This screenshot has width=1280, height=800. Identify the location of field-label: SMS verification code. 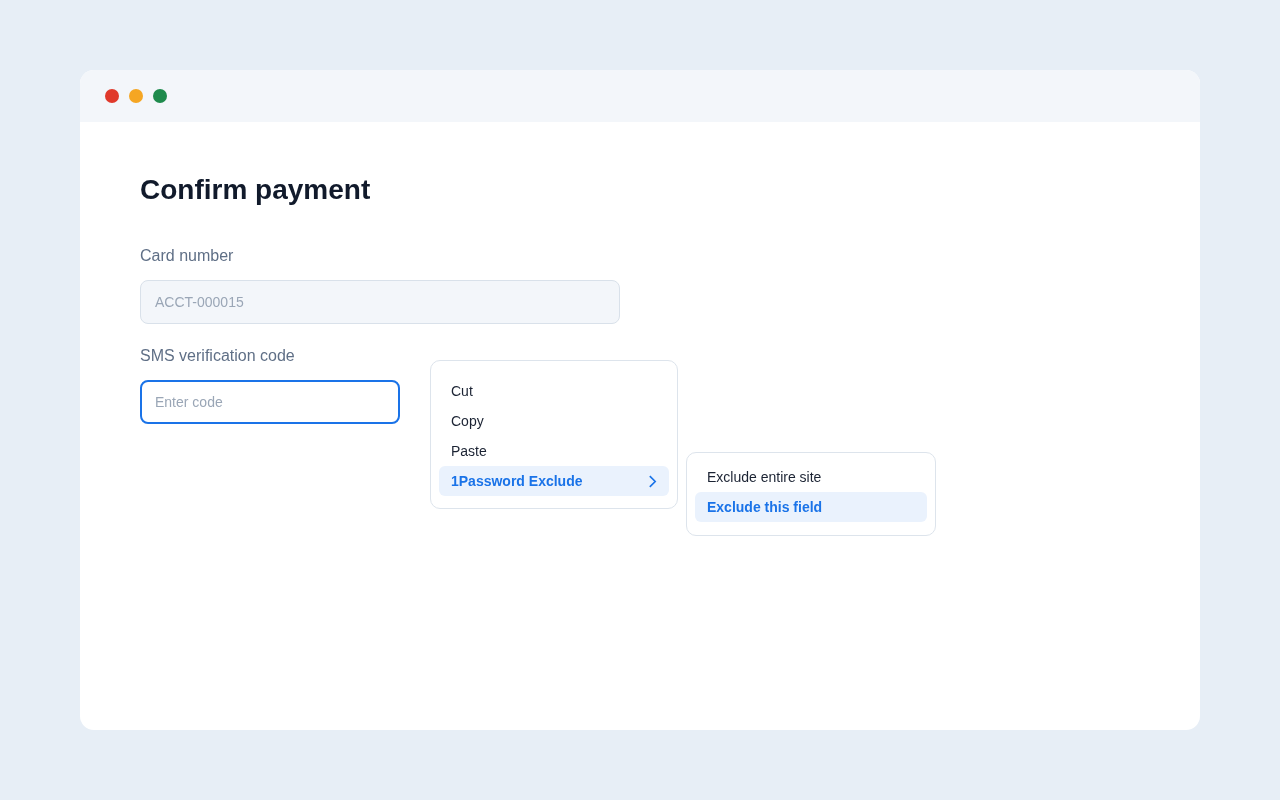
(217, 356).